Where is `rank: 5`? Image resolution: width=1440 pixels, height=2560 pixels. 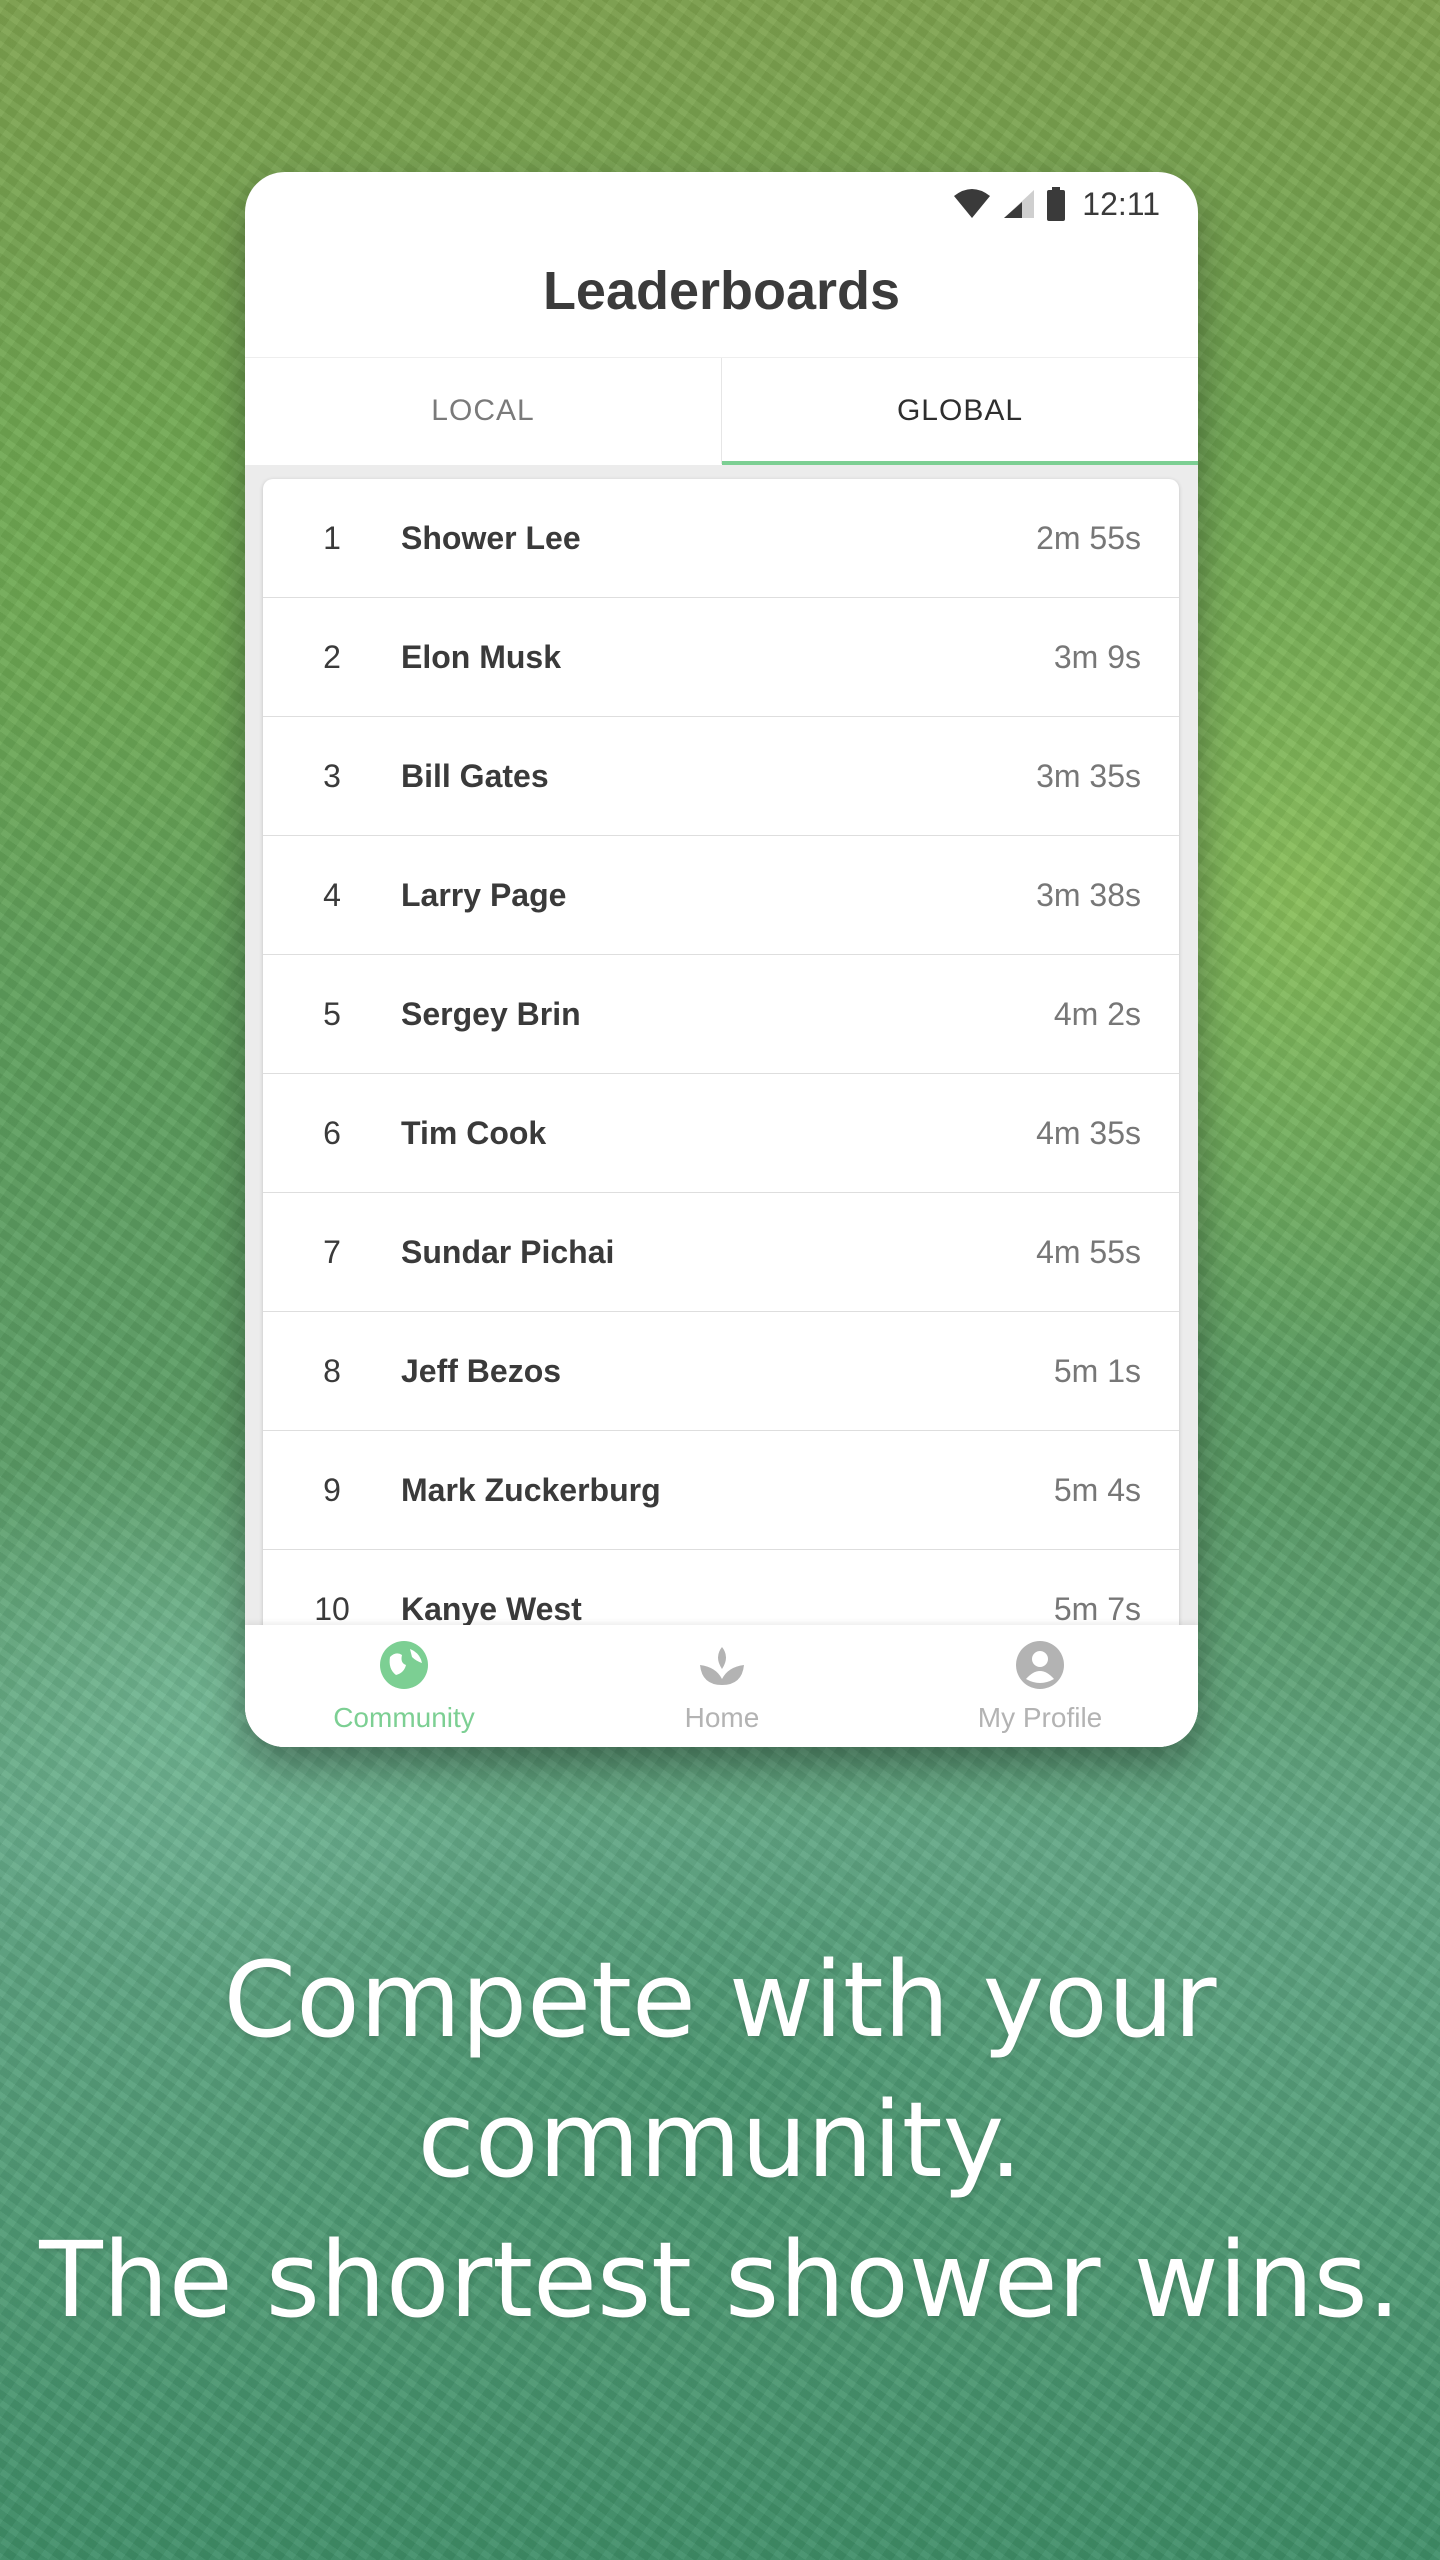 rank: 5 is located at coordinates (332, 1013).